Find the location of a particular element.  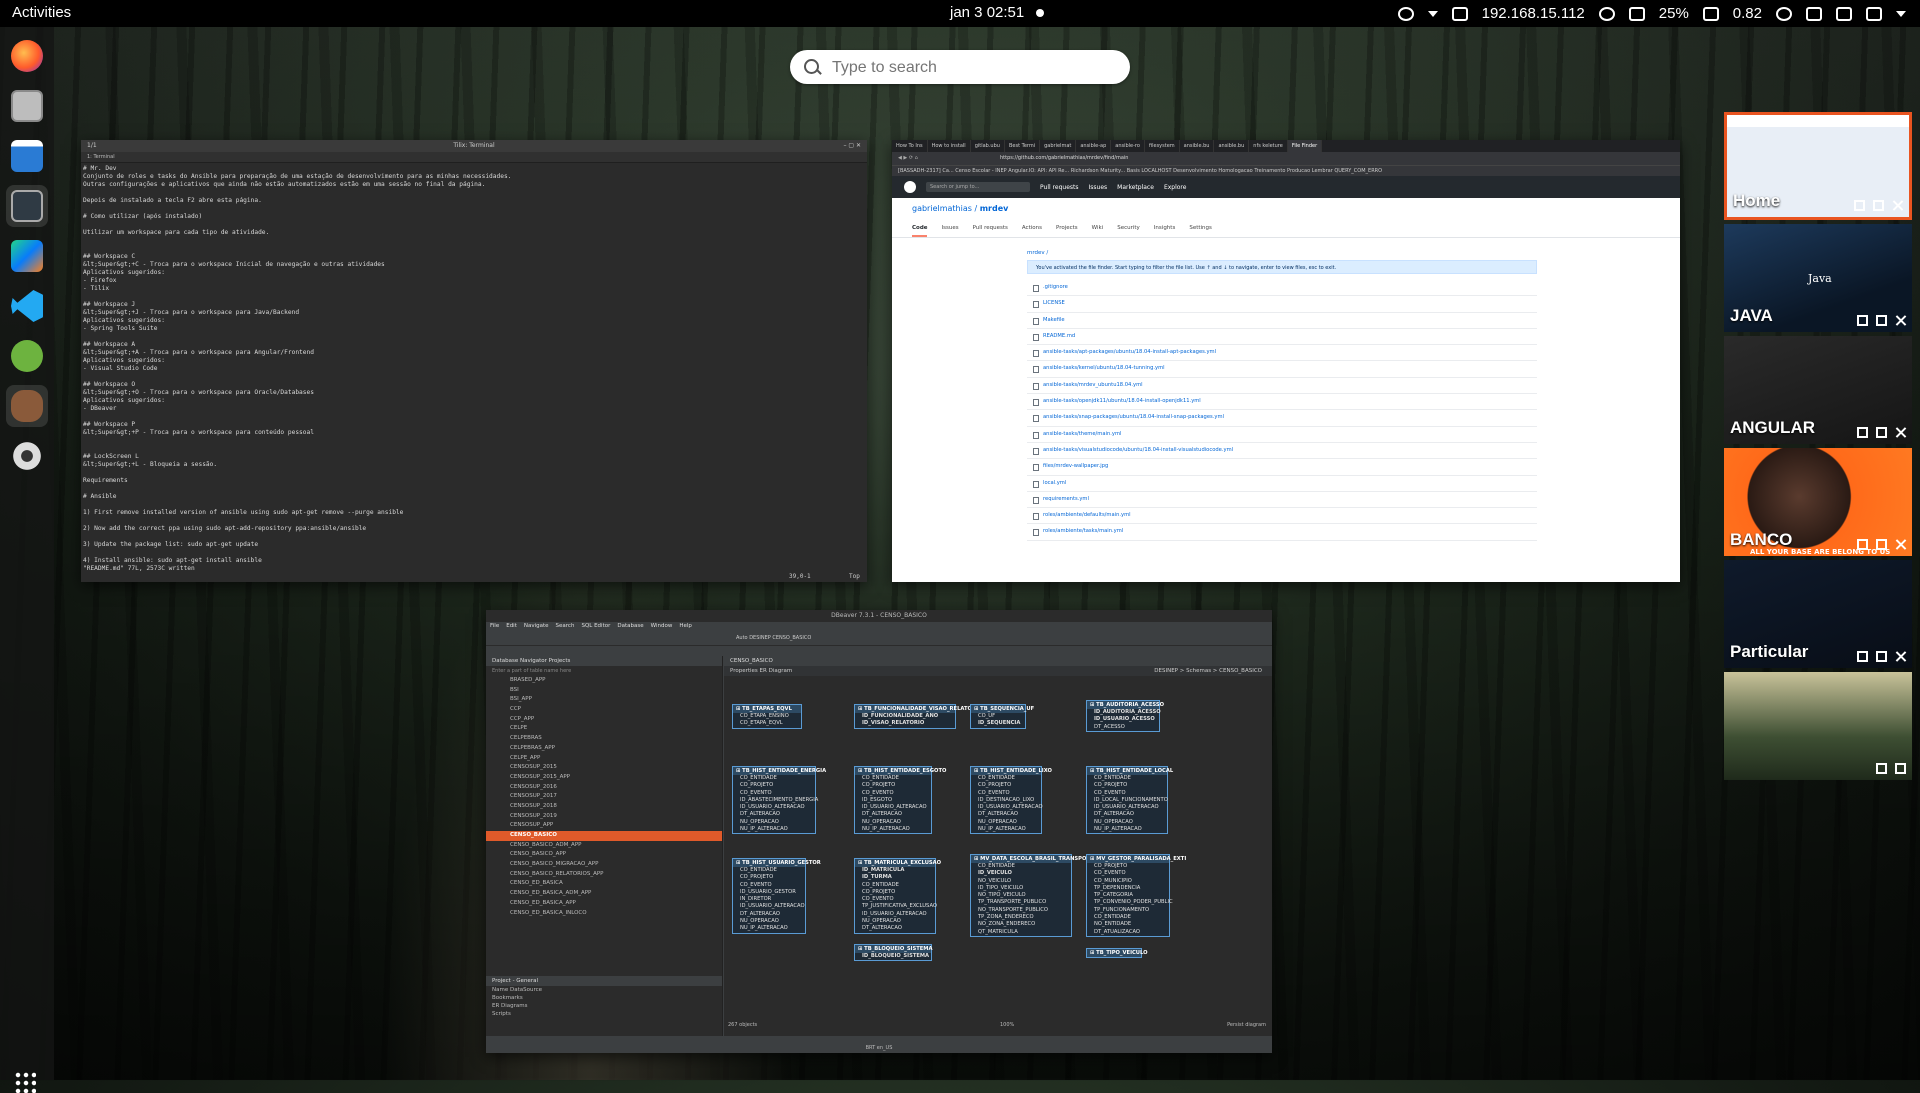

browser-tab: filesystem is located at coordinates (1162, 146).